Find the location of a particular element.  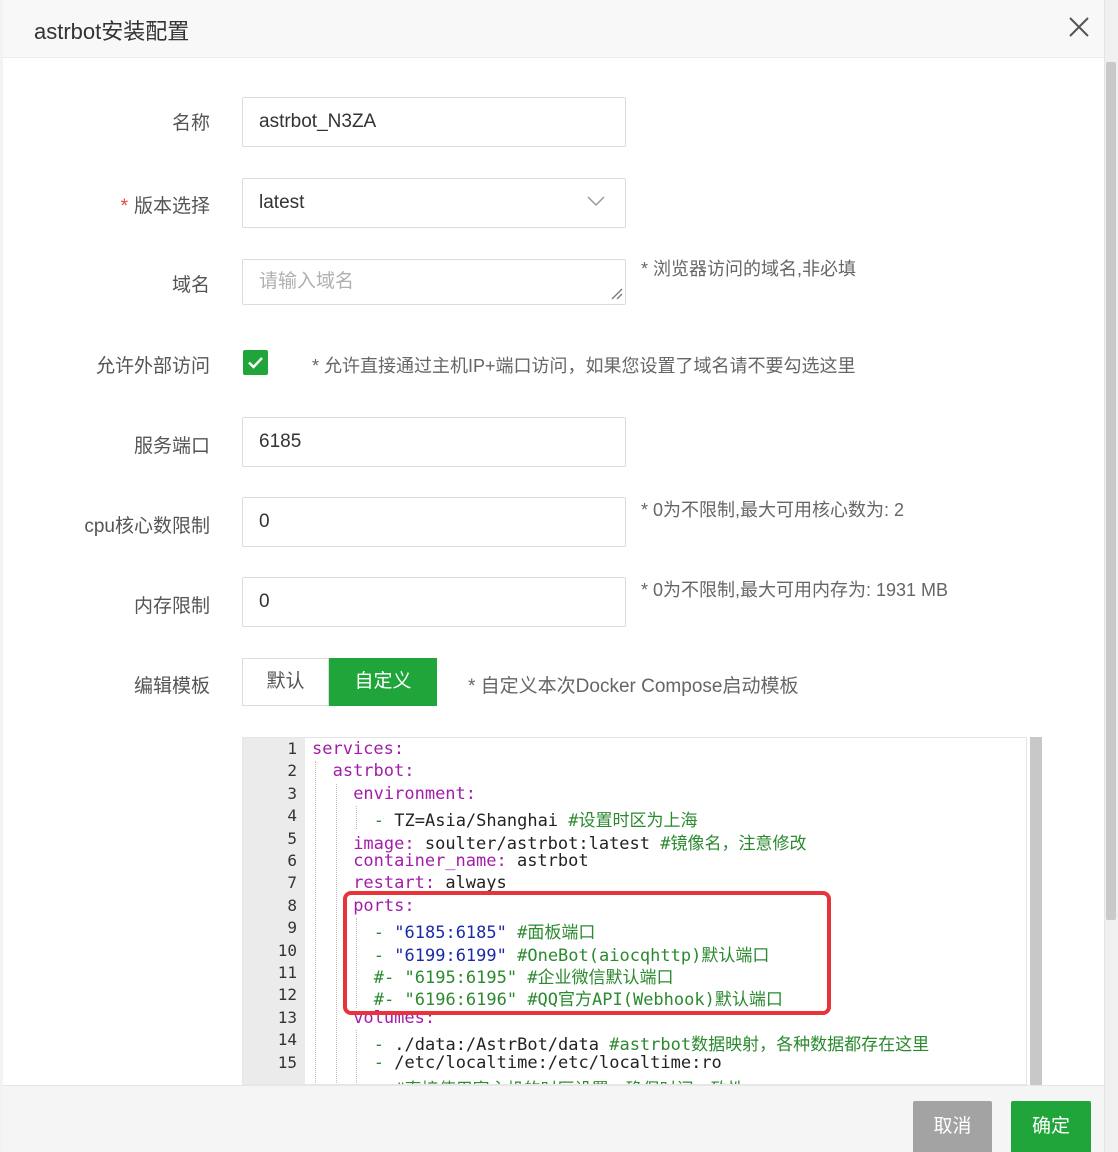

line-number: 6 is located at coordinates (292, 860).